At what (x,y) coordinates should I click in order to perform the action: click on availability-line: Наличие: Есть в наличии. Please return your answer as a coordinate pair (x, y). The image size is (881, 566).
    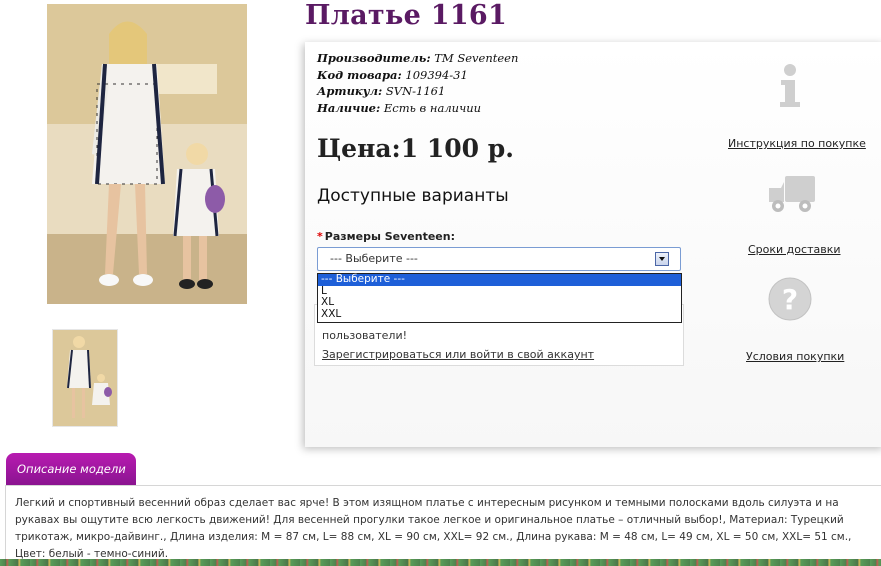
    Looking at the image, I should click on (417, 108).